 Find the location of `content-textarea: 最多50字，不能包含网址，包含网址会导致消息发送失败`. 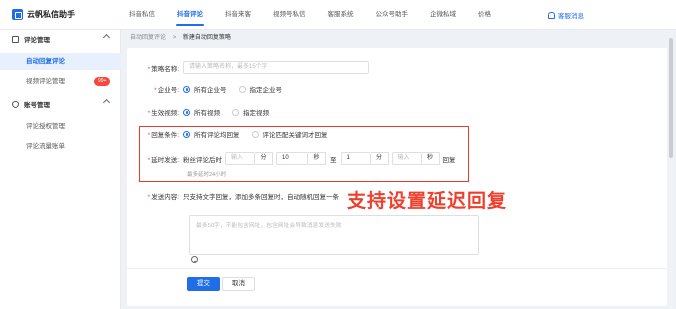

content-textarea: 最多50字，不能包含网址，包含网址会导致消息发送失败 is located at coordinates (334, 235).